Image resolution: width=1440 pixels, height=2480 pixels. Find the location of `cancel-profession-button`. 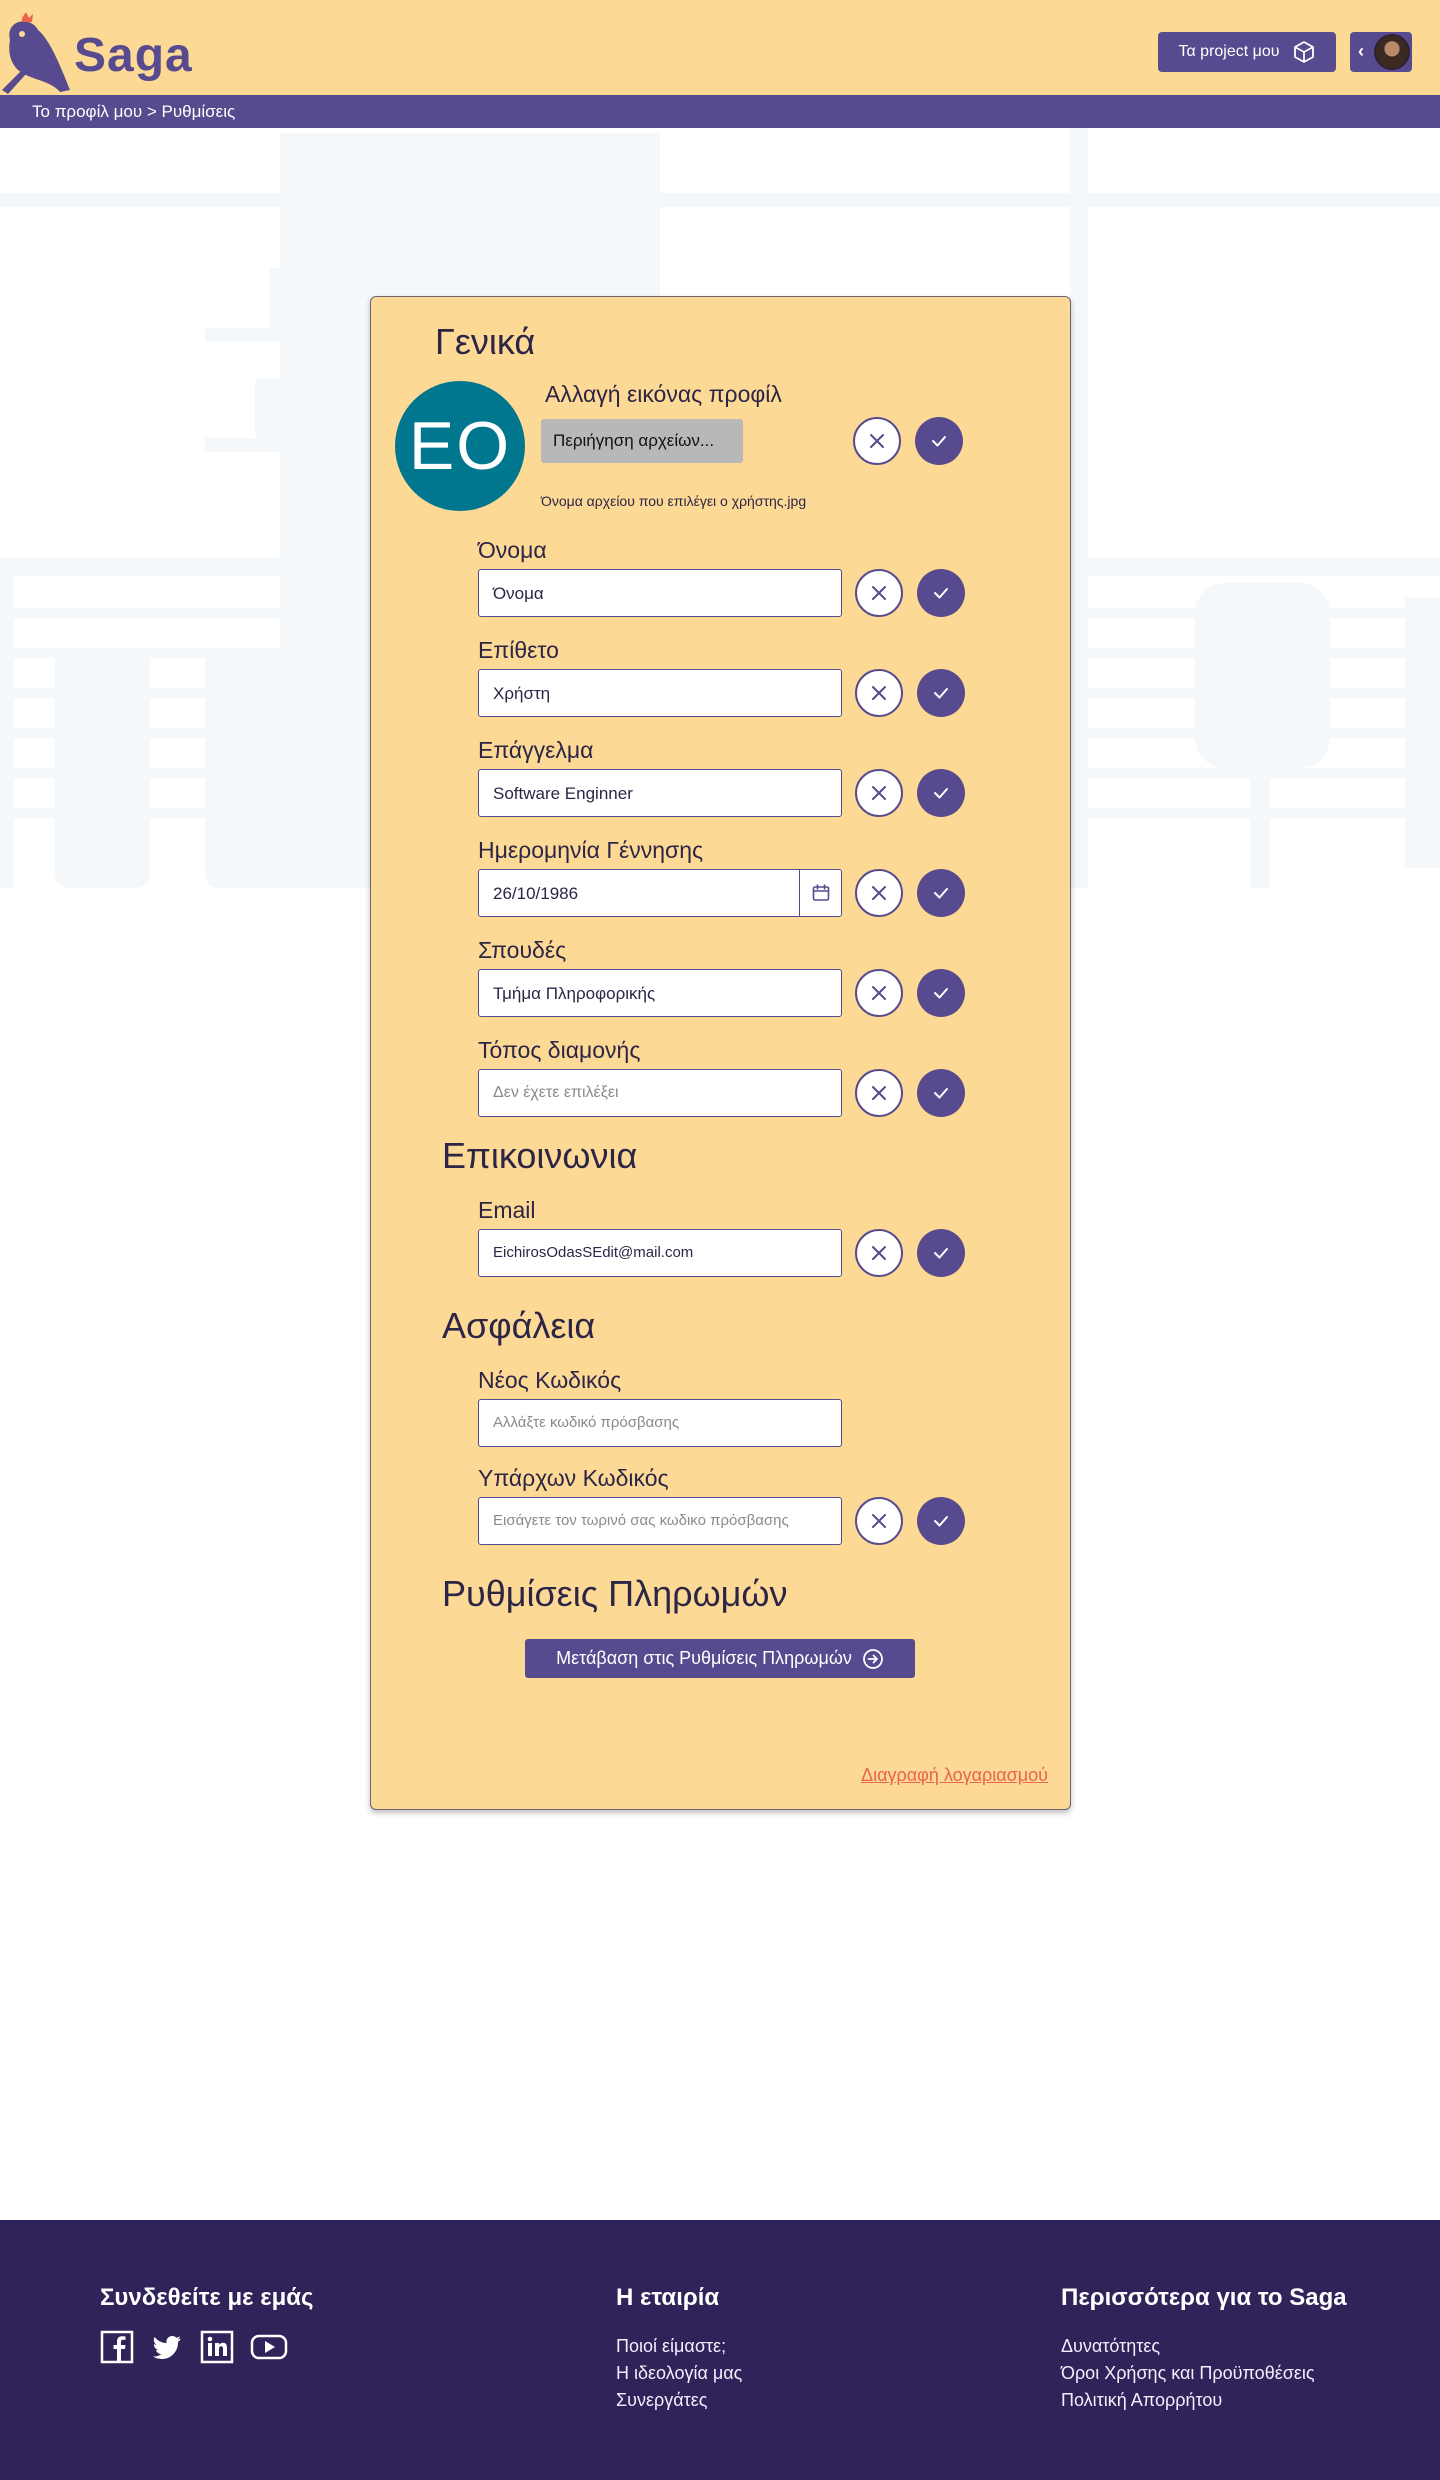

cancel-profession-button is located at coordinates (879, 793).